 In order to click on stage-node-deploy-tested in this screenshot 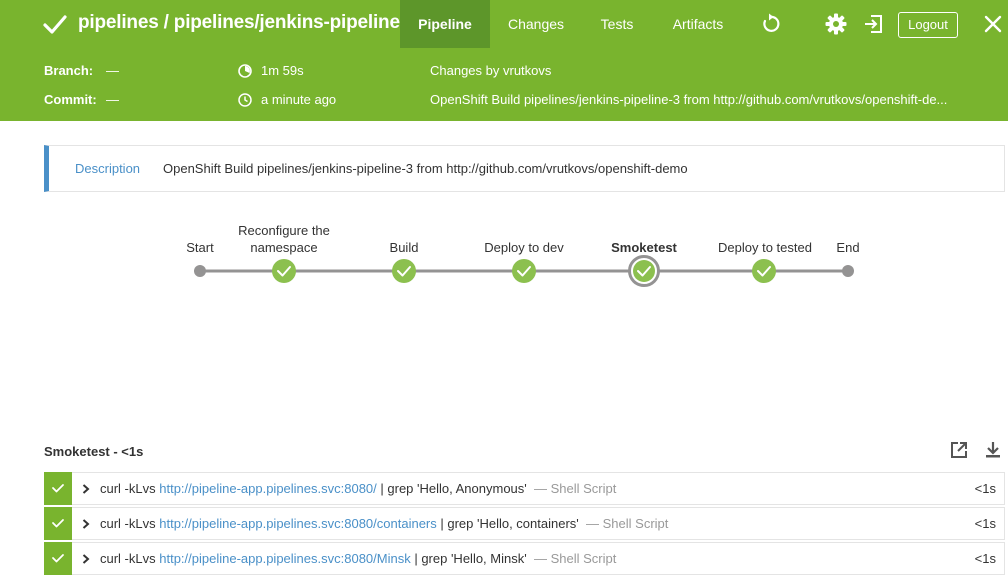, I will do `click(764, 271)`.